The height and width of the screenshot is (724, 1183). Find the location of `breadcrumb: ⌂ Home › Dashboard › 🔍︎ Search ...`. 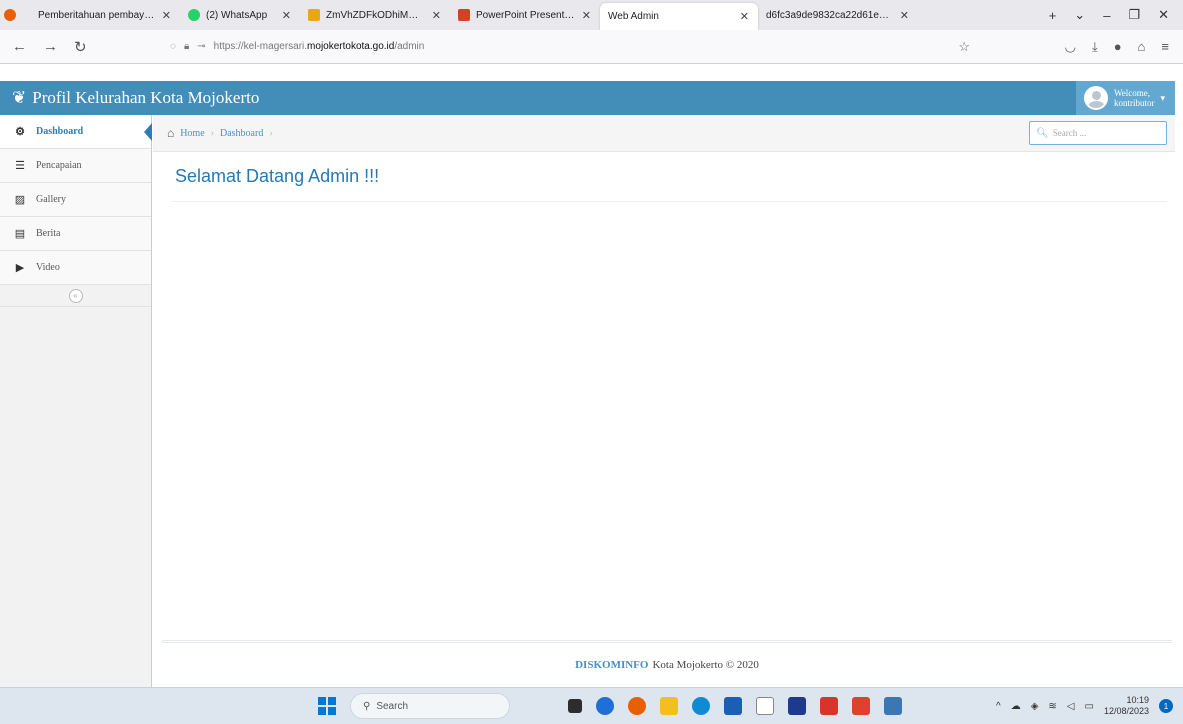

breadcrumb: ⌂ Home › Dashboard › 🔍︎ Search ... is located at coordinates (664, 133).